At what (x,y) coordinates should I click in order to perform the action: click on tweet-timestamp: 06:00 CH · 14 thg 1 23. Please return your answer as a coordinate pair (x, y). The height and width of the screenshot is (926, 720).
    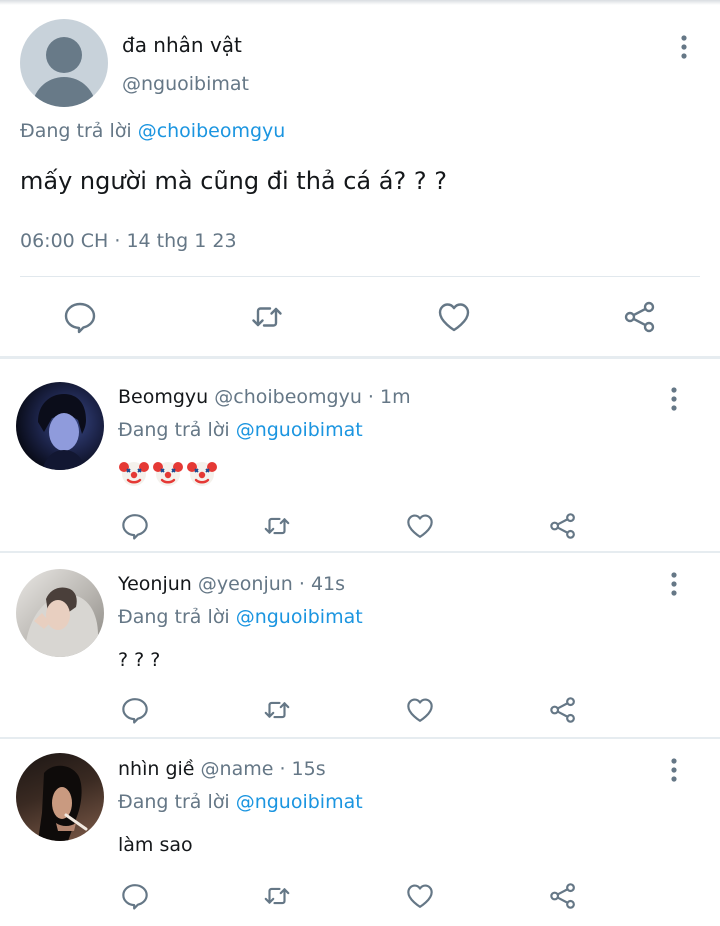
    Looking at the image, I should click on (128, 241).